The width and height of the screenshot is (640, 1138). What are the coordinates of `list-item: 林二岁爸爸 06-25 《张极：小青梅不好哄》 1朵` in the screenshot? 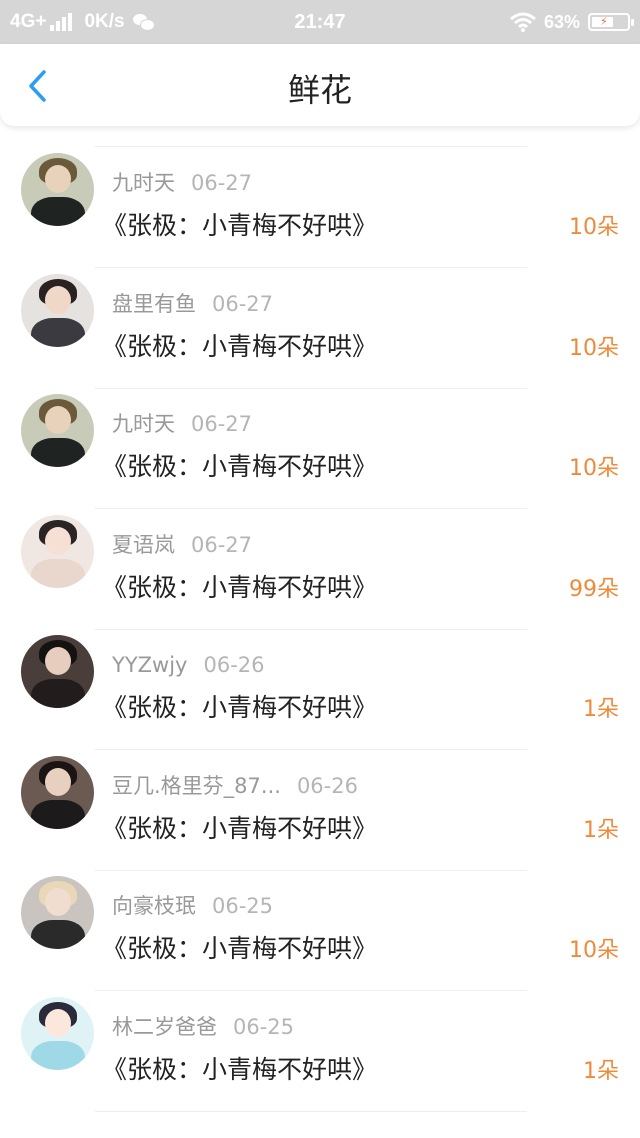 It's located at (320, 1041).